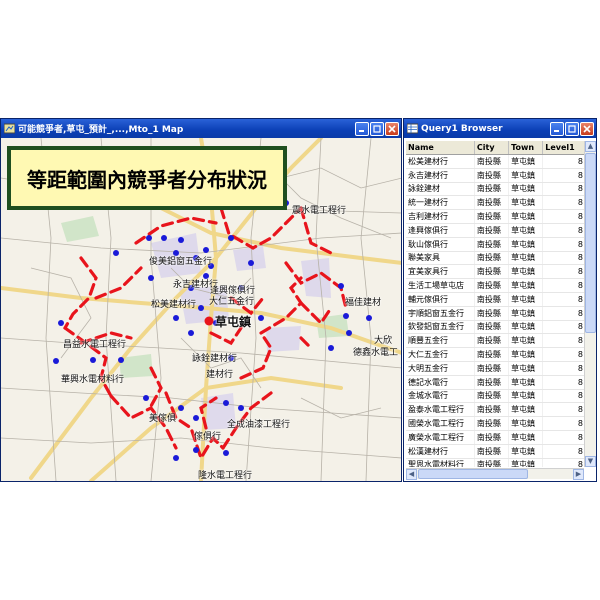 This screenshot has height=600, width=600. What do you see at coordinates (496, 285) in the screenshot?
I see `table-row: 生活工場草屯店 南投縣 草屯鎮 8` at bounding box center [496, 285].